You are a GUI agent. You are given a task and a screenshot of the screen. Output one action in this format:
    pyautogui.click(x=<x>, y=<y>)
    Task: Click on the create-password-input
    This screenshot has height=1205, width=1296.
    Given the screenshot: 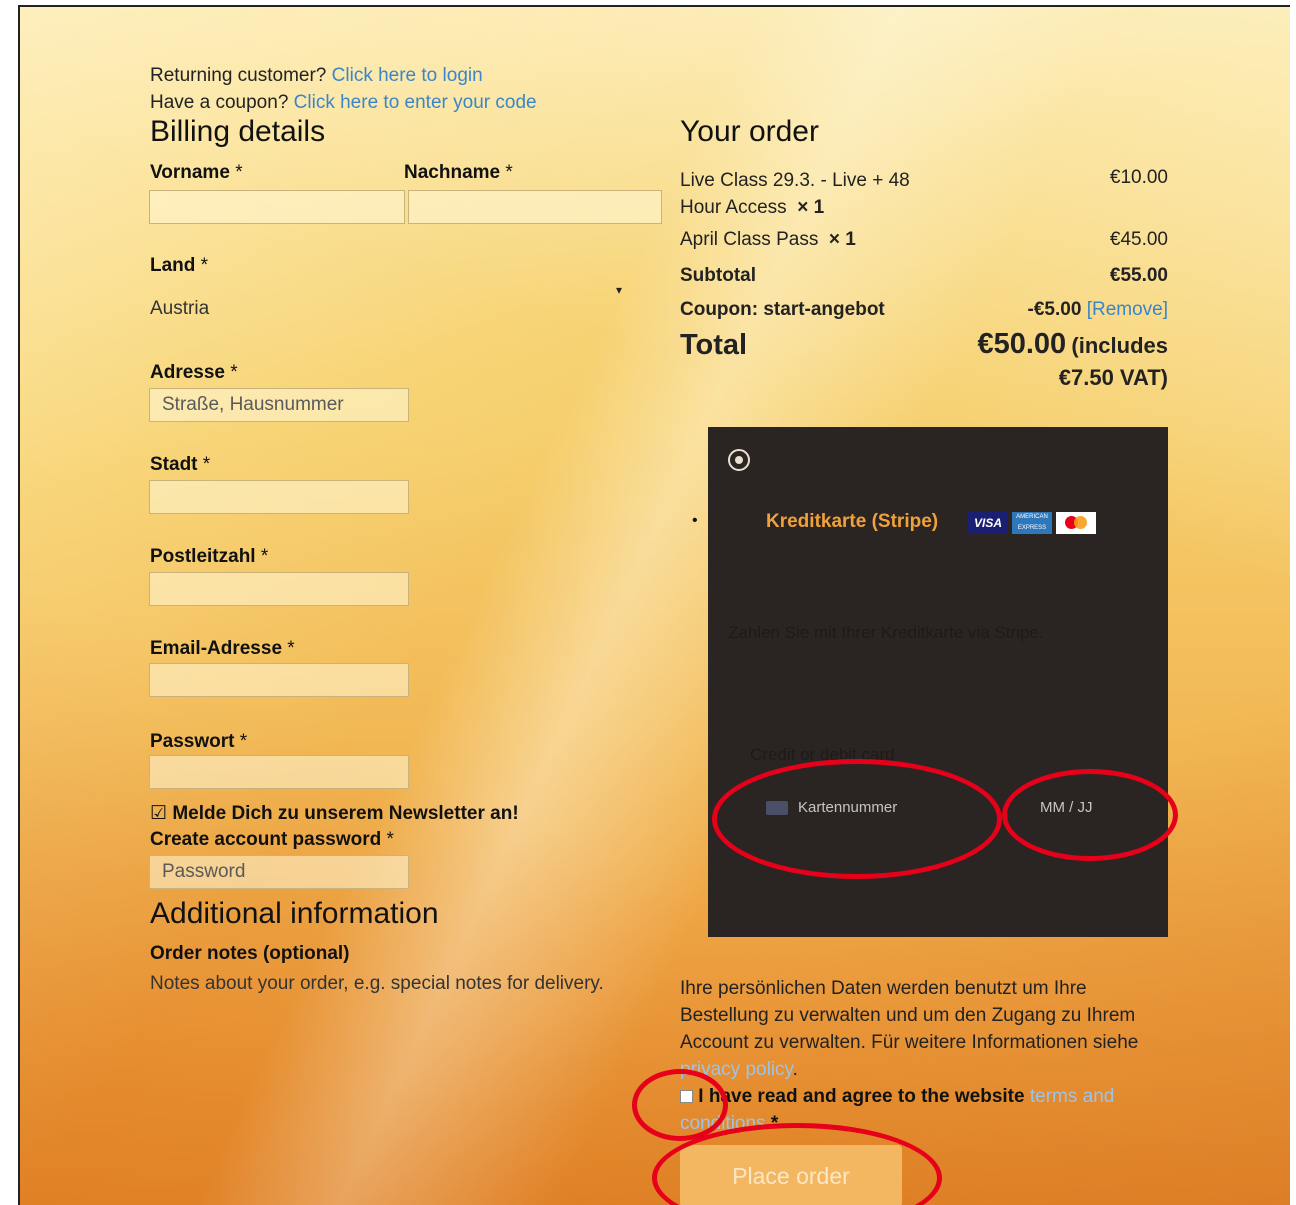 What is the action you would take?
    pyautogui.click(x=279, y=872)
    